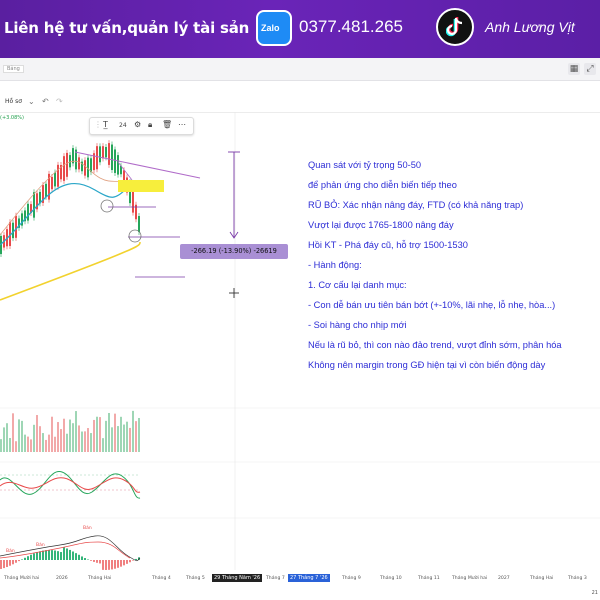 This screenshot has width=600, height=600. I want to click on profile-dropdown: Hồ sơ, so click(13, 101).